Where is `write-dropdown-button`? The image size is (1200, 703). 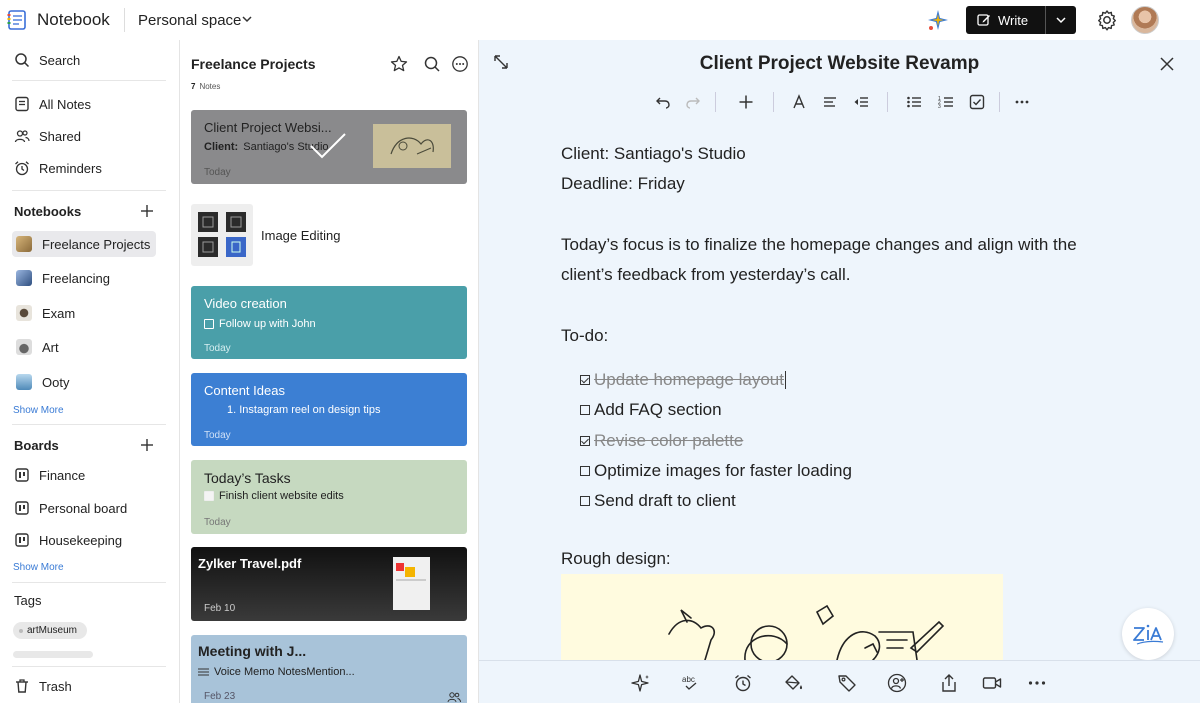
write-dropdown-button is located at coordinates (1061, 20).